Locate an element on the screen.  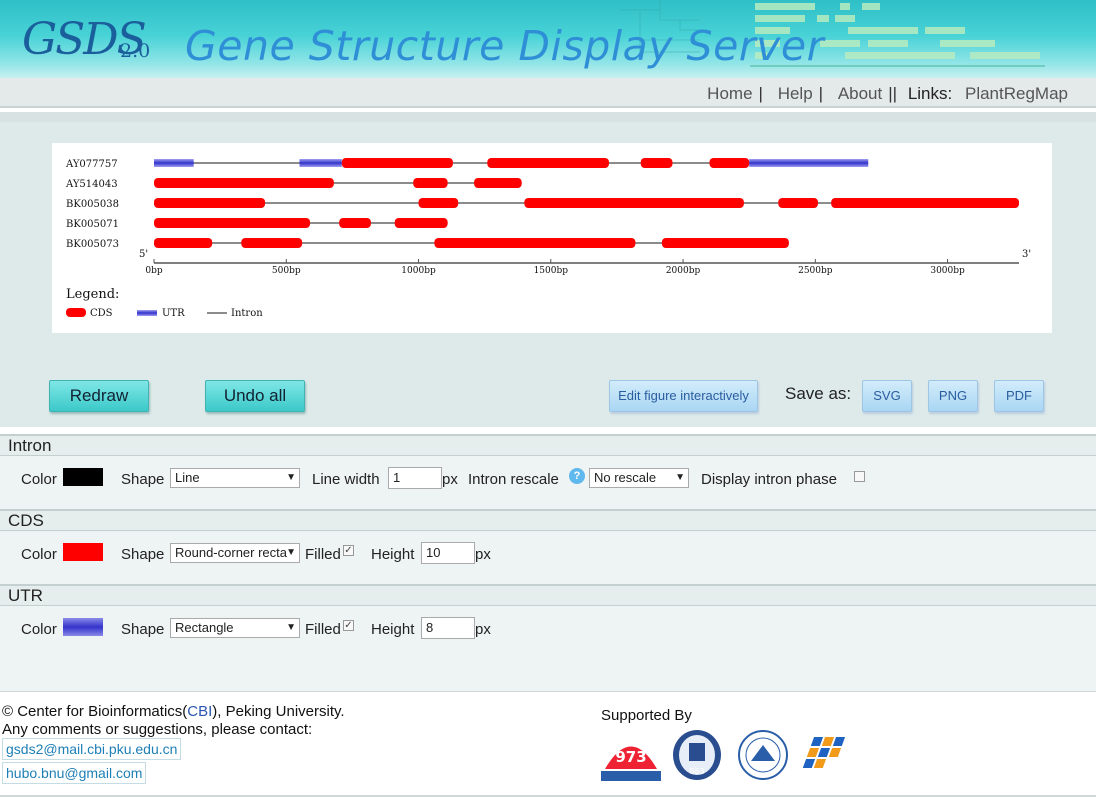
axis-tick-label: 2000bp is located at coordinates (683, 271).